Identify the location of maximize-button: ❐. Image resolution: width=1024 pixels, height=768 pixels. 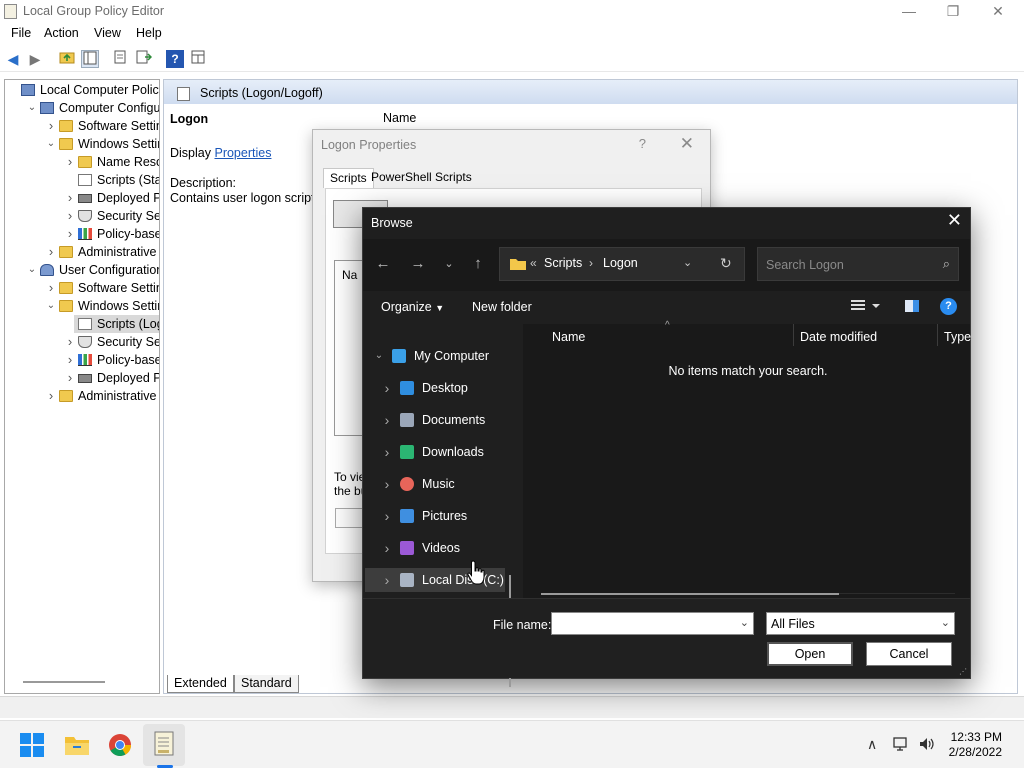
(953, 12).